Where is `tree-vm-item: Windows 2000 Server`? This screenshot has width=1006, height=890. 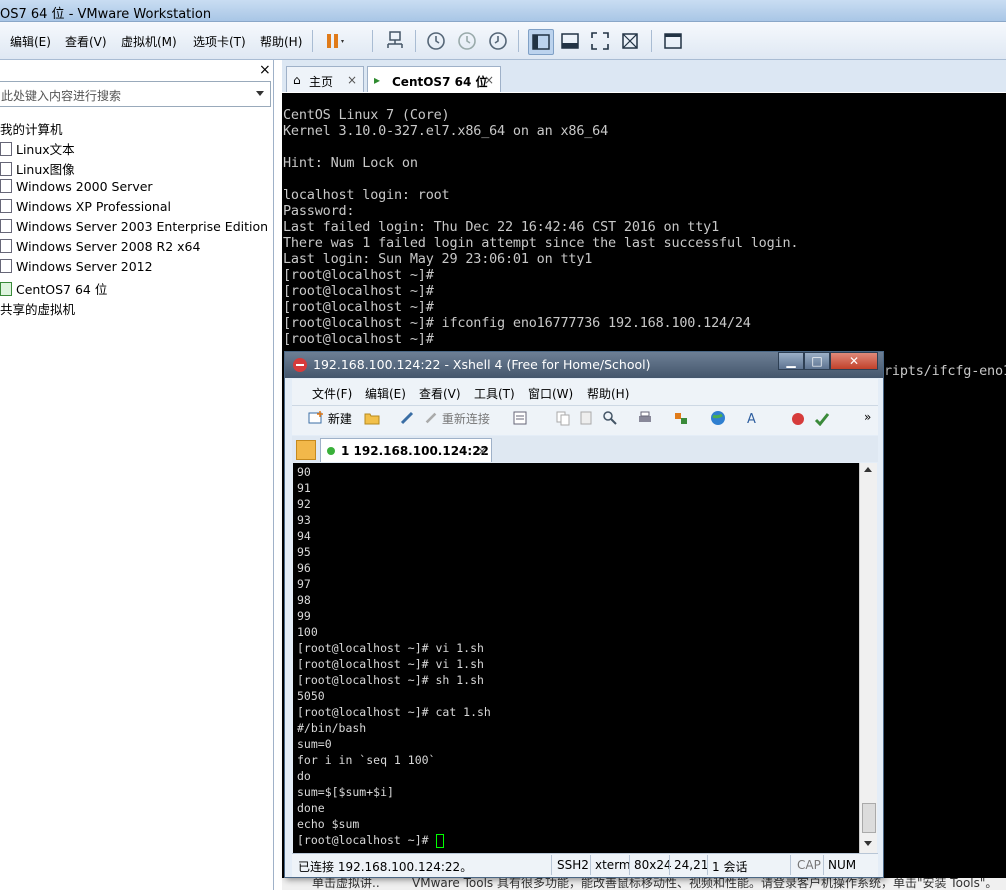 tree-vm-item: Windows 2000 Server is located at coordinates (76, 189).